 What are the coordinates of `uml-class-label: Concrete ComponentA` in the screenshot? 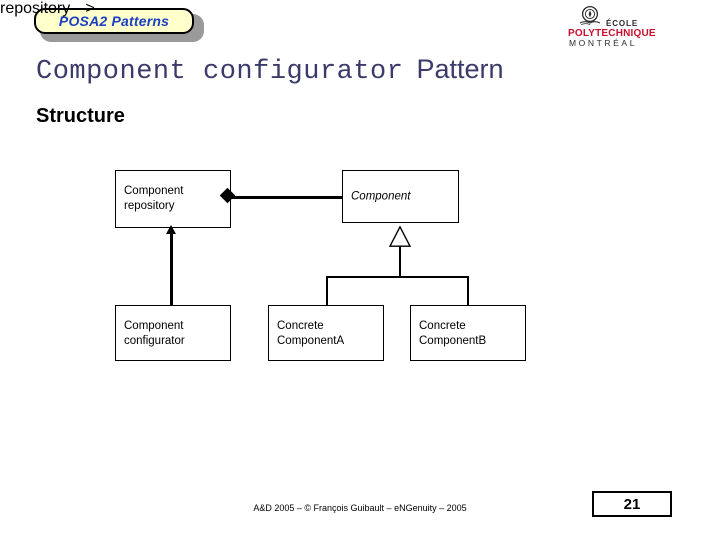 It's located at (311, 333).